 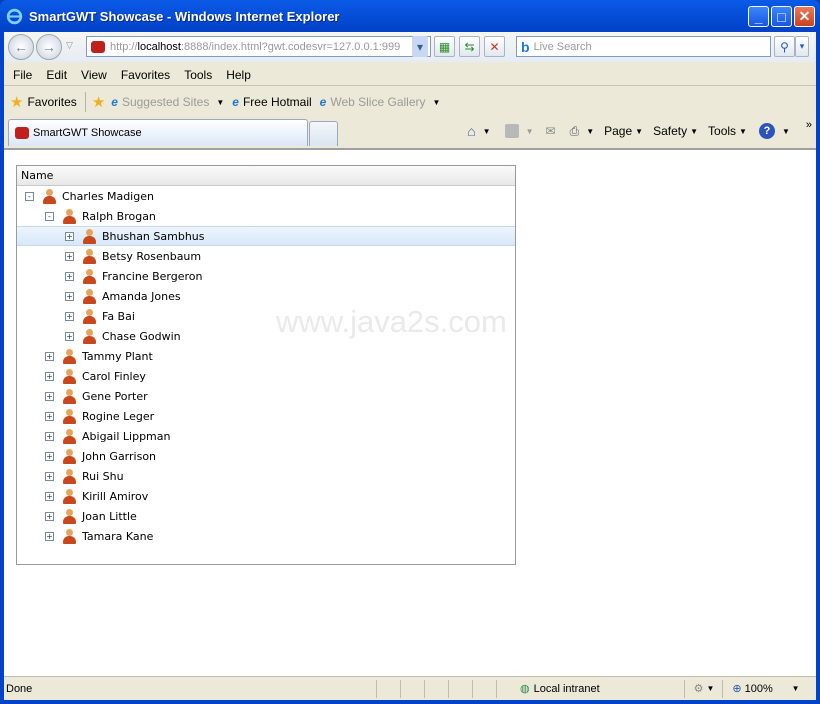 I want to click on tree-row-name: Chase Godwin, so click(x=141, y=336).